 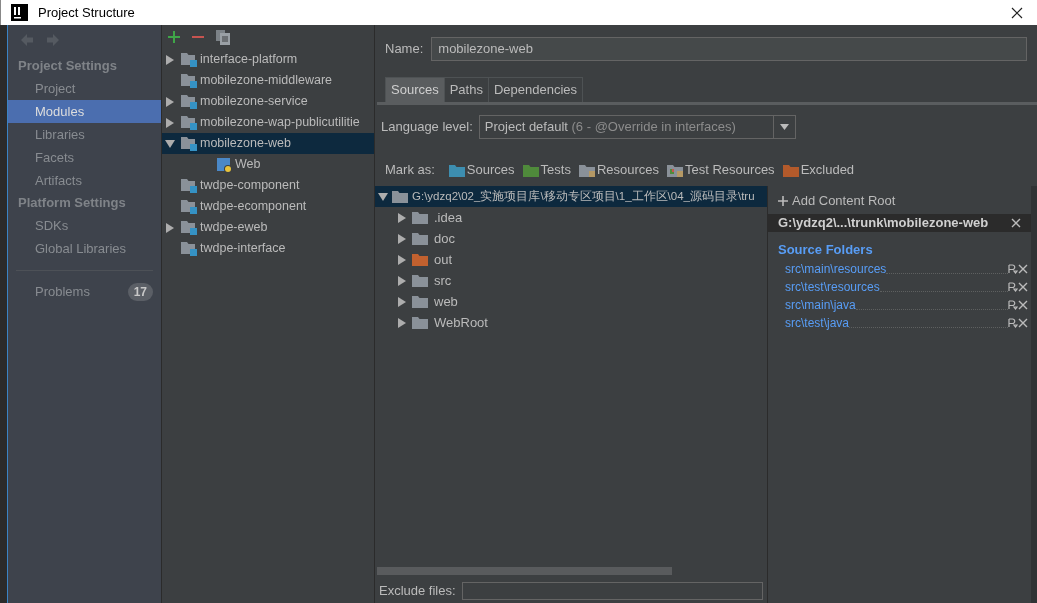 I want to click on module-name: mobilezone-wap-publicutilitie, so click(x=280, y=123).